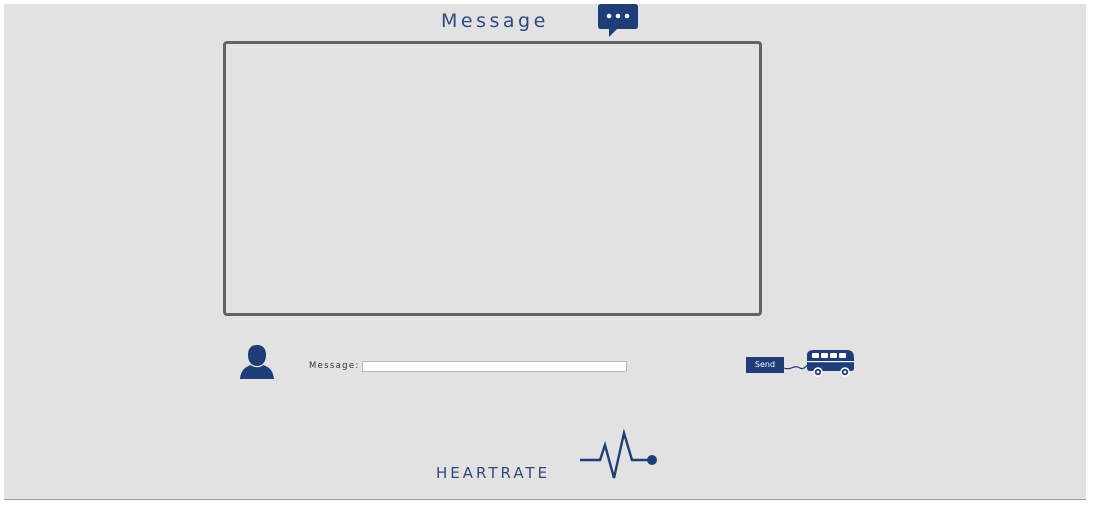 The height and width of the screenshot is (508, 1100). Describe the element at coordinates (334, 366) in the screenshot. I see `message-label: Message:` at that location.